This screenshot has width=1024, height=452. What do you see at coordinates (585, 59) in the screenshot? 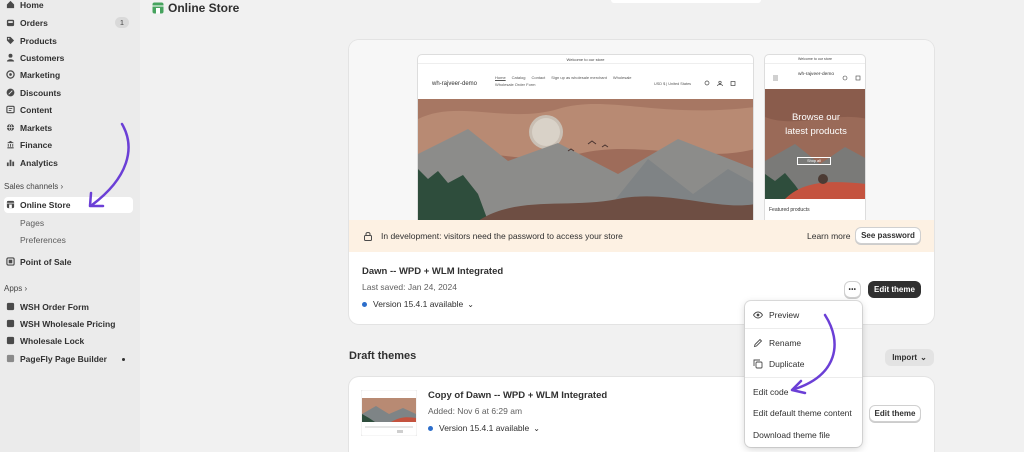
I see `preview-announcement: Welcome to our store` at bounding box center [585, 59].